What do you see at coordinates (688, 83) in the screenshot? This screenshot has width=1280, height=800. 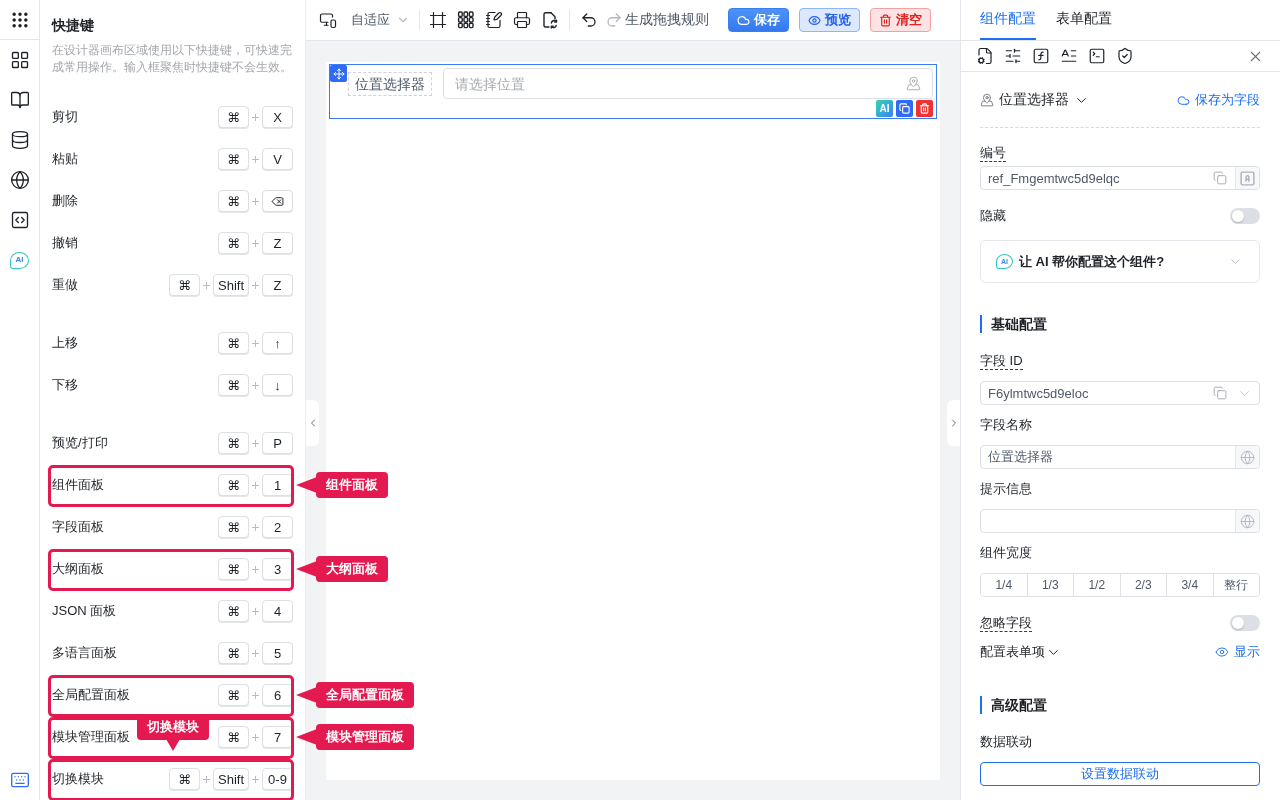 I see `location-input: 请选择位置` at bounding box center [688, 83].